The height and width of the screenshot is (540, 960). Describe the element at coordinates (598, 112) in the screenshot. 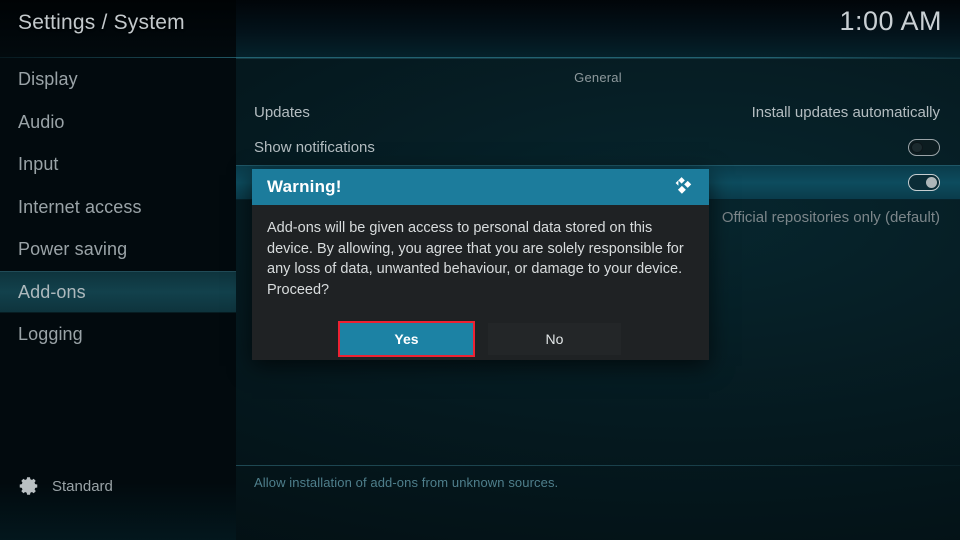

I see `setting-row-updates: Updates Install updates automatically` at that location.